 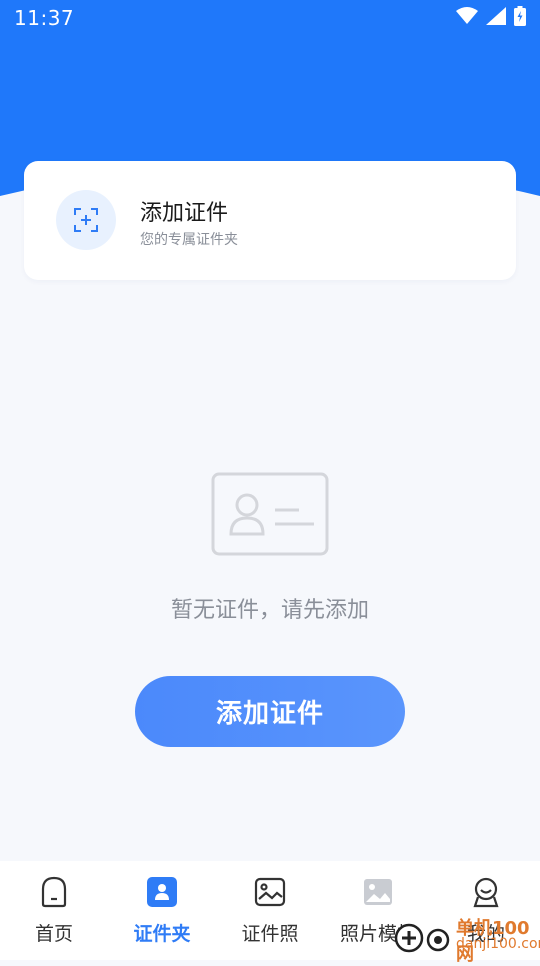 I want to click on add-document-card: 添加证件 您的专属证件夹, so click(x=270, y=220).